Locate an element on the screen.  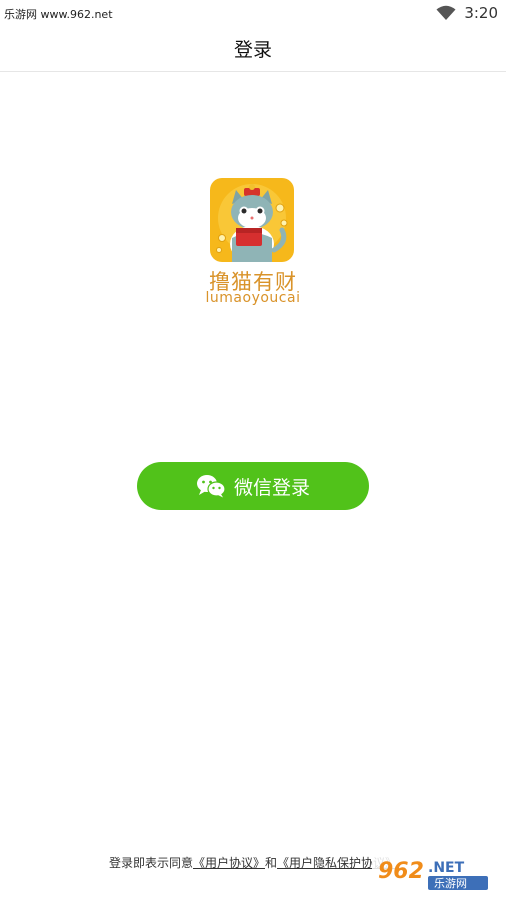
watermark-tld: .NET is located at coordinates (446, 868).